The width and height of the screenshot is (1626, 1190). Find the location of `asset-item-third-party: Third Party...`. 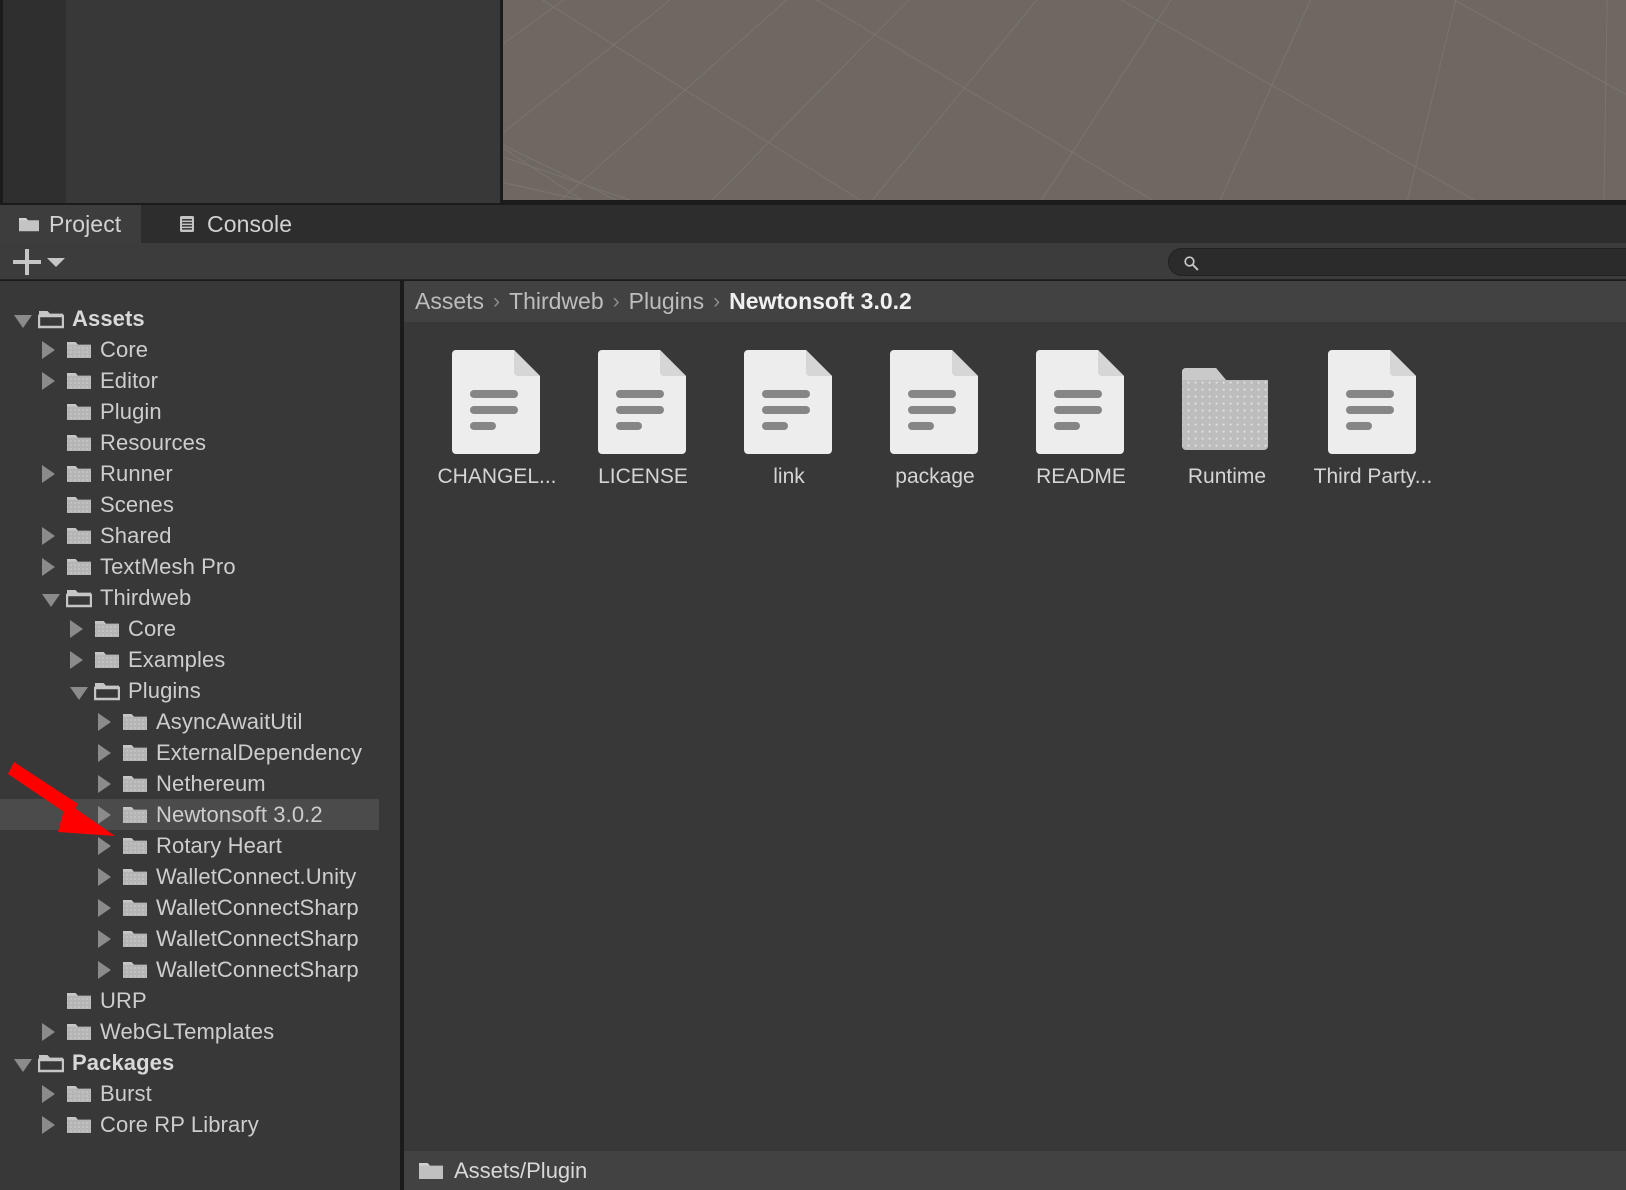

asset-item-third-party: Third Party... is located at coordinates (1373, 414).